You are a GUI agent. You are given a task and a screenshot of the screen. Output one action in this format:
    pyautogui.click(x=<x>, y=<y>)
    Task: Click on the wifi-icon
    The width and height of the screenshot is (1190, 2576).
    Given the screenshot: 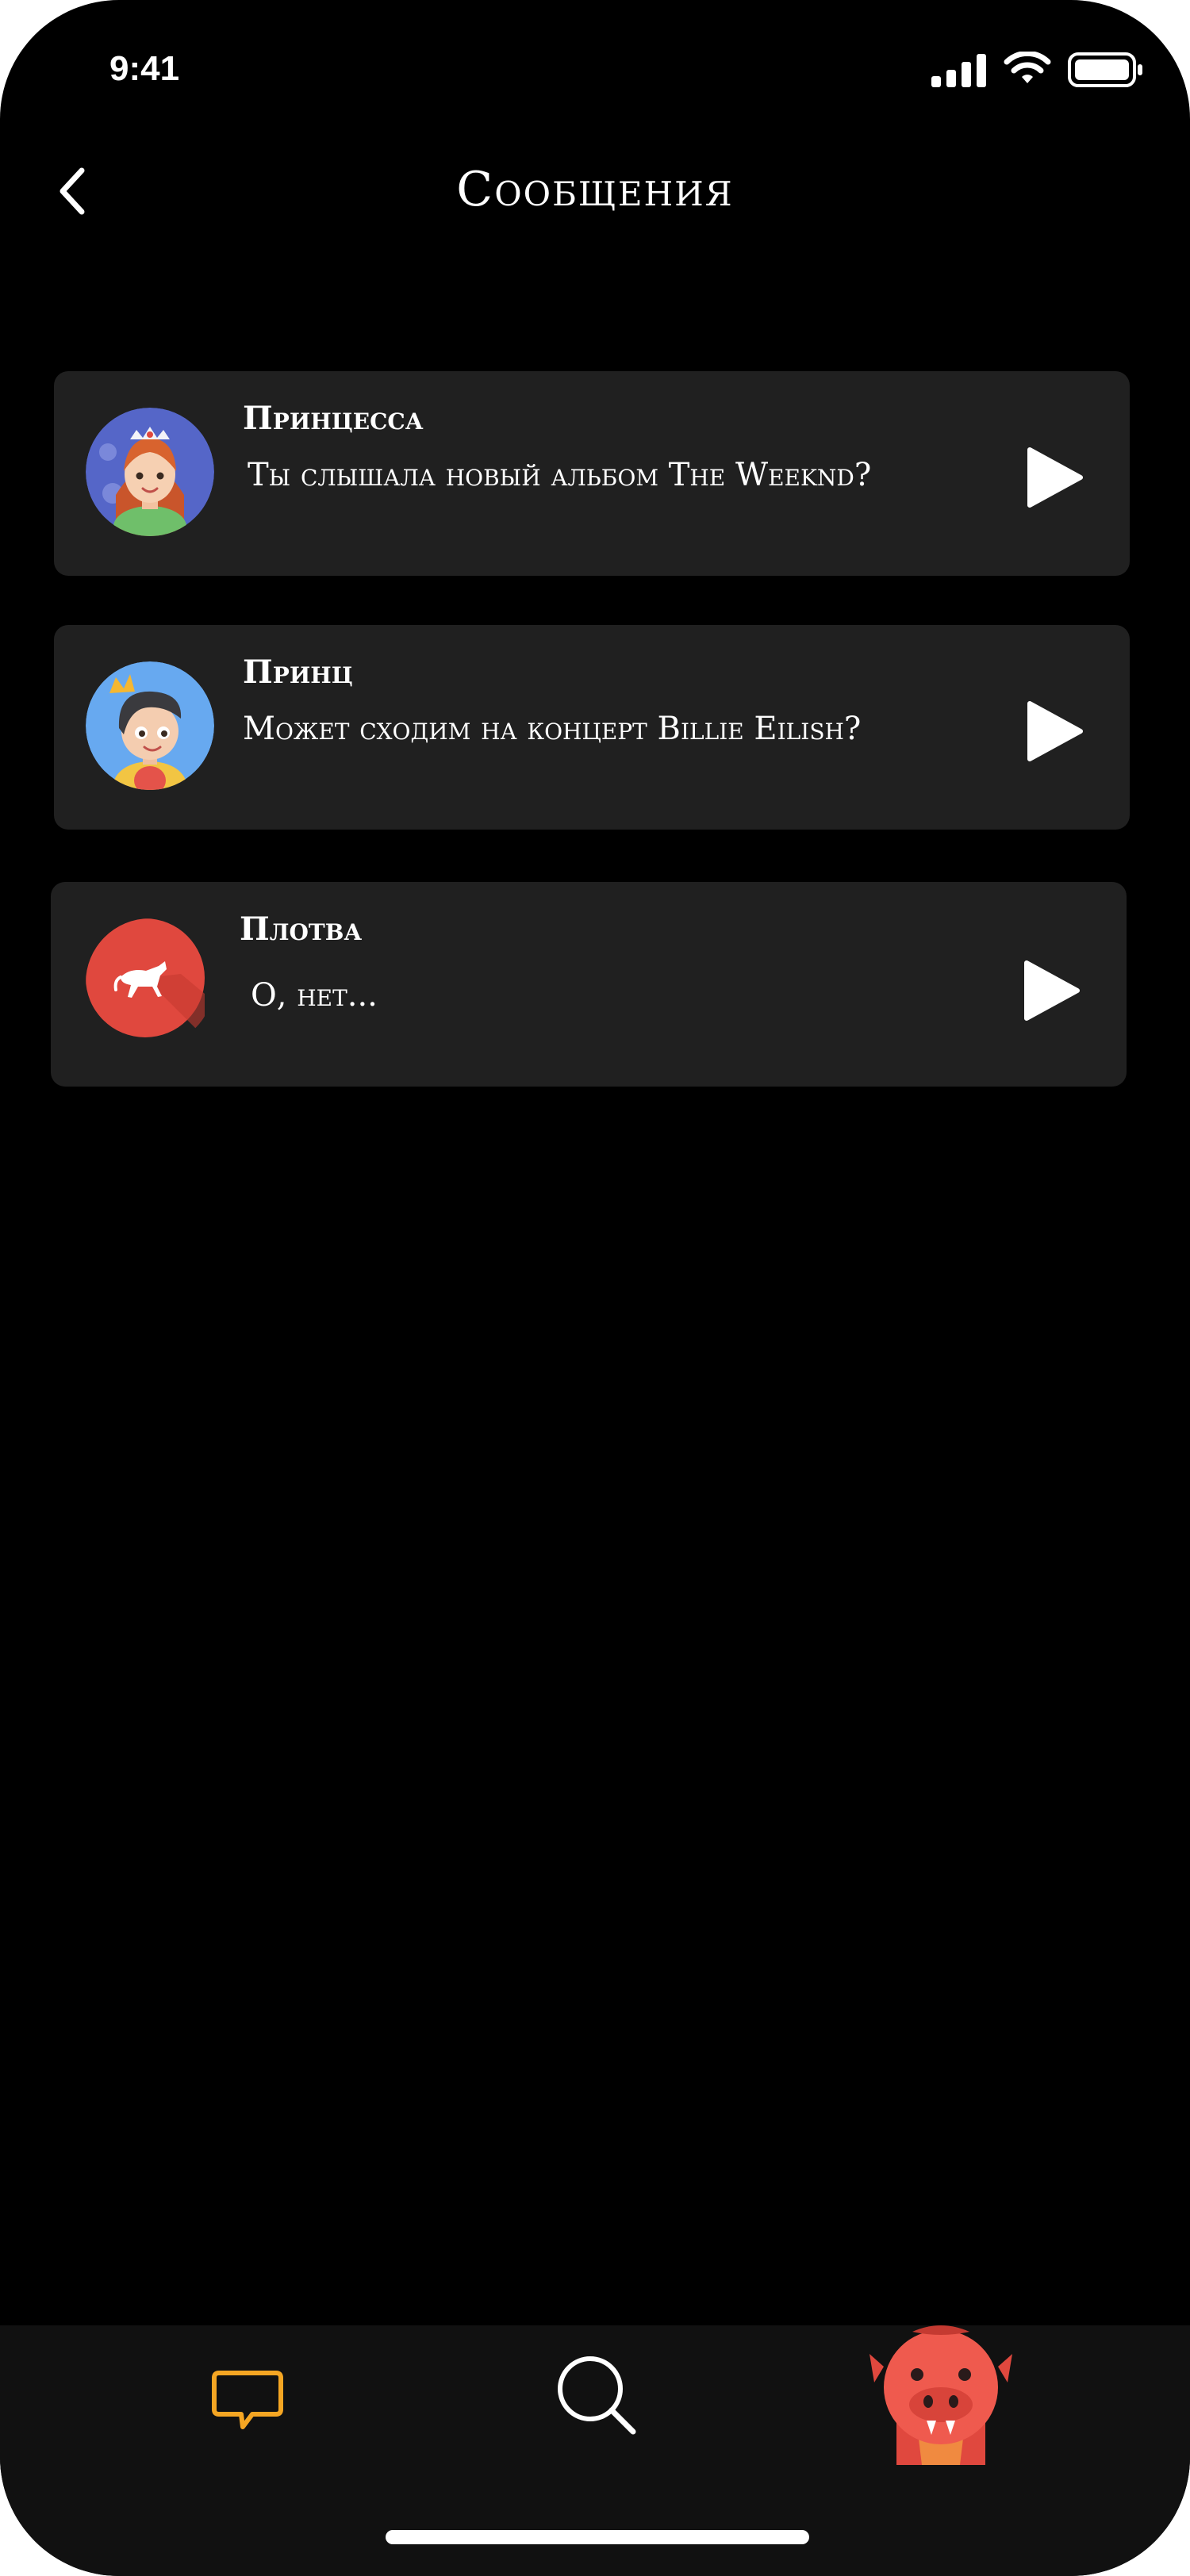 What is the action you would take?
    pyautogui.click(x=1027, y=68)
    